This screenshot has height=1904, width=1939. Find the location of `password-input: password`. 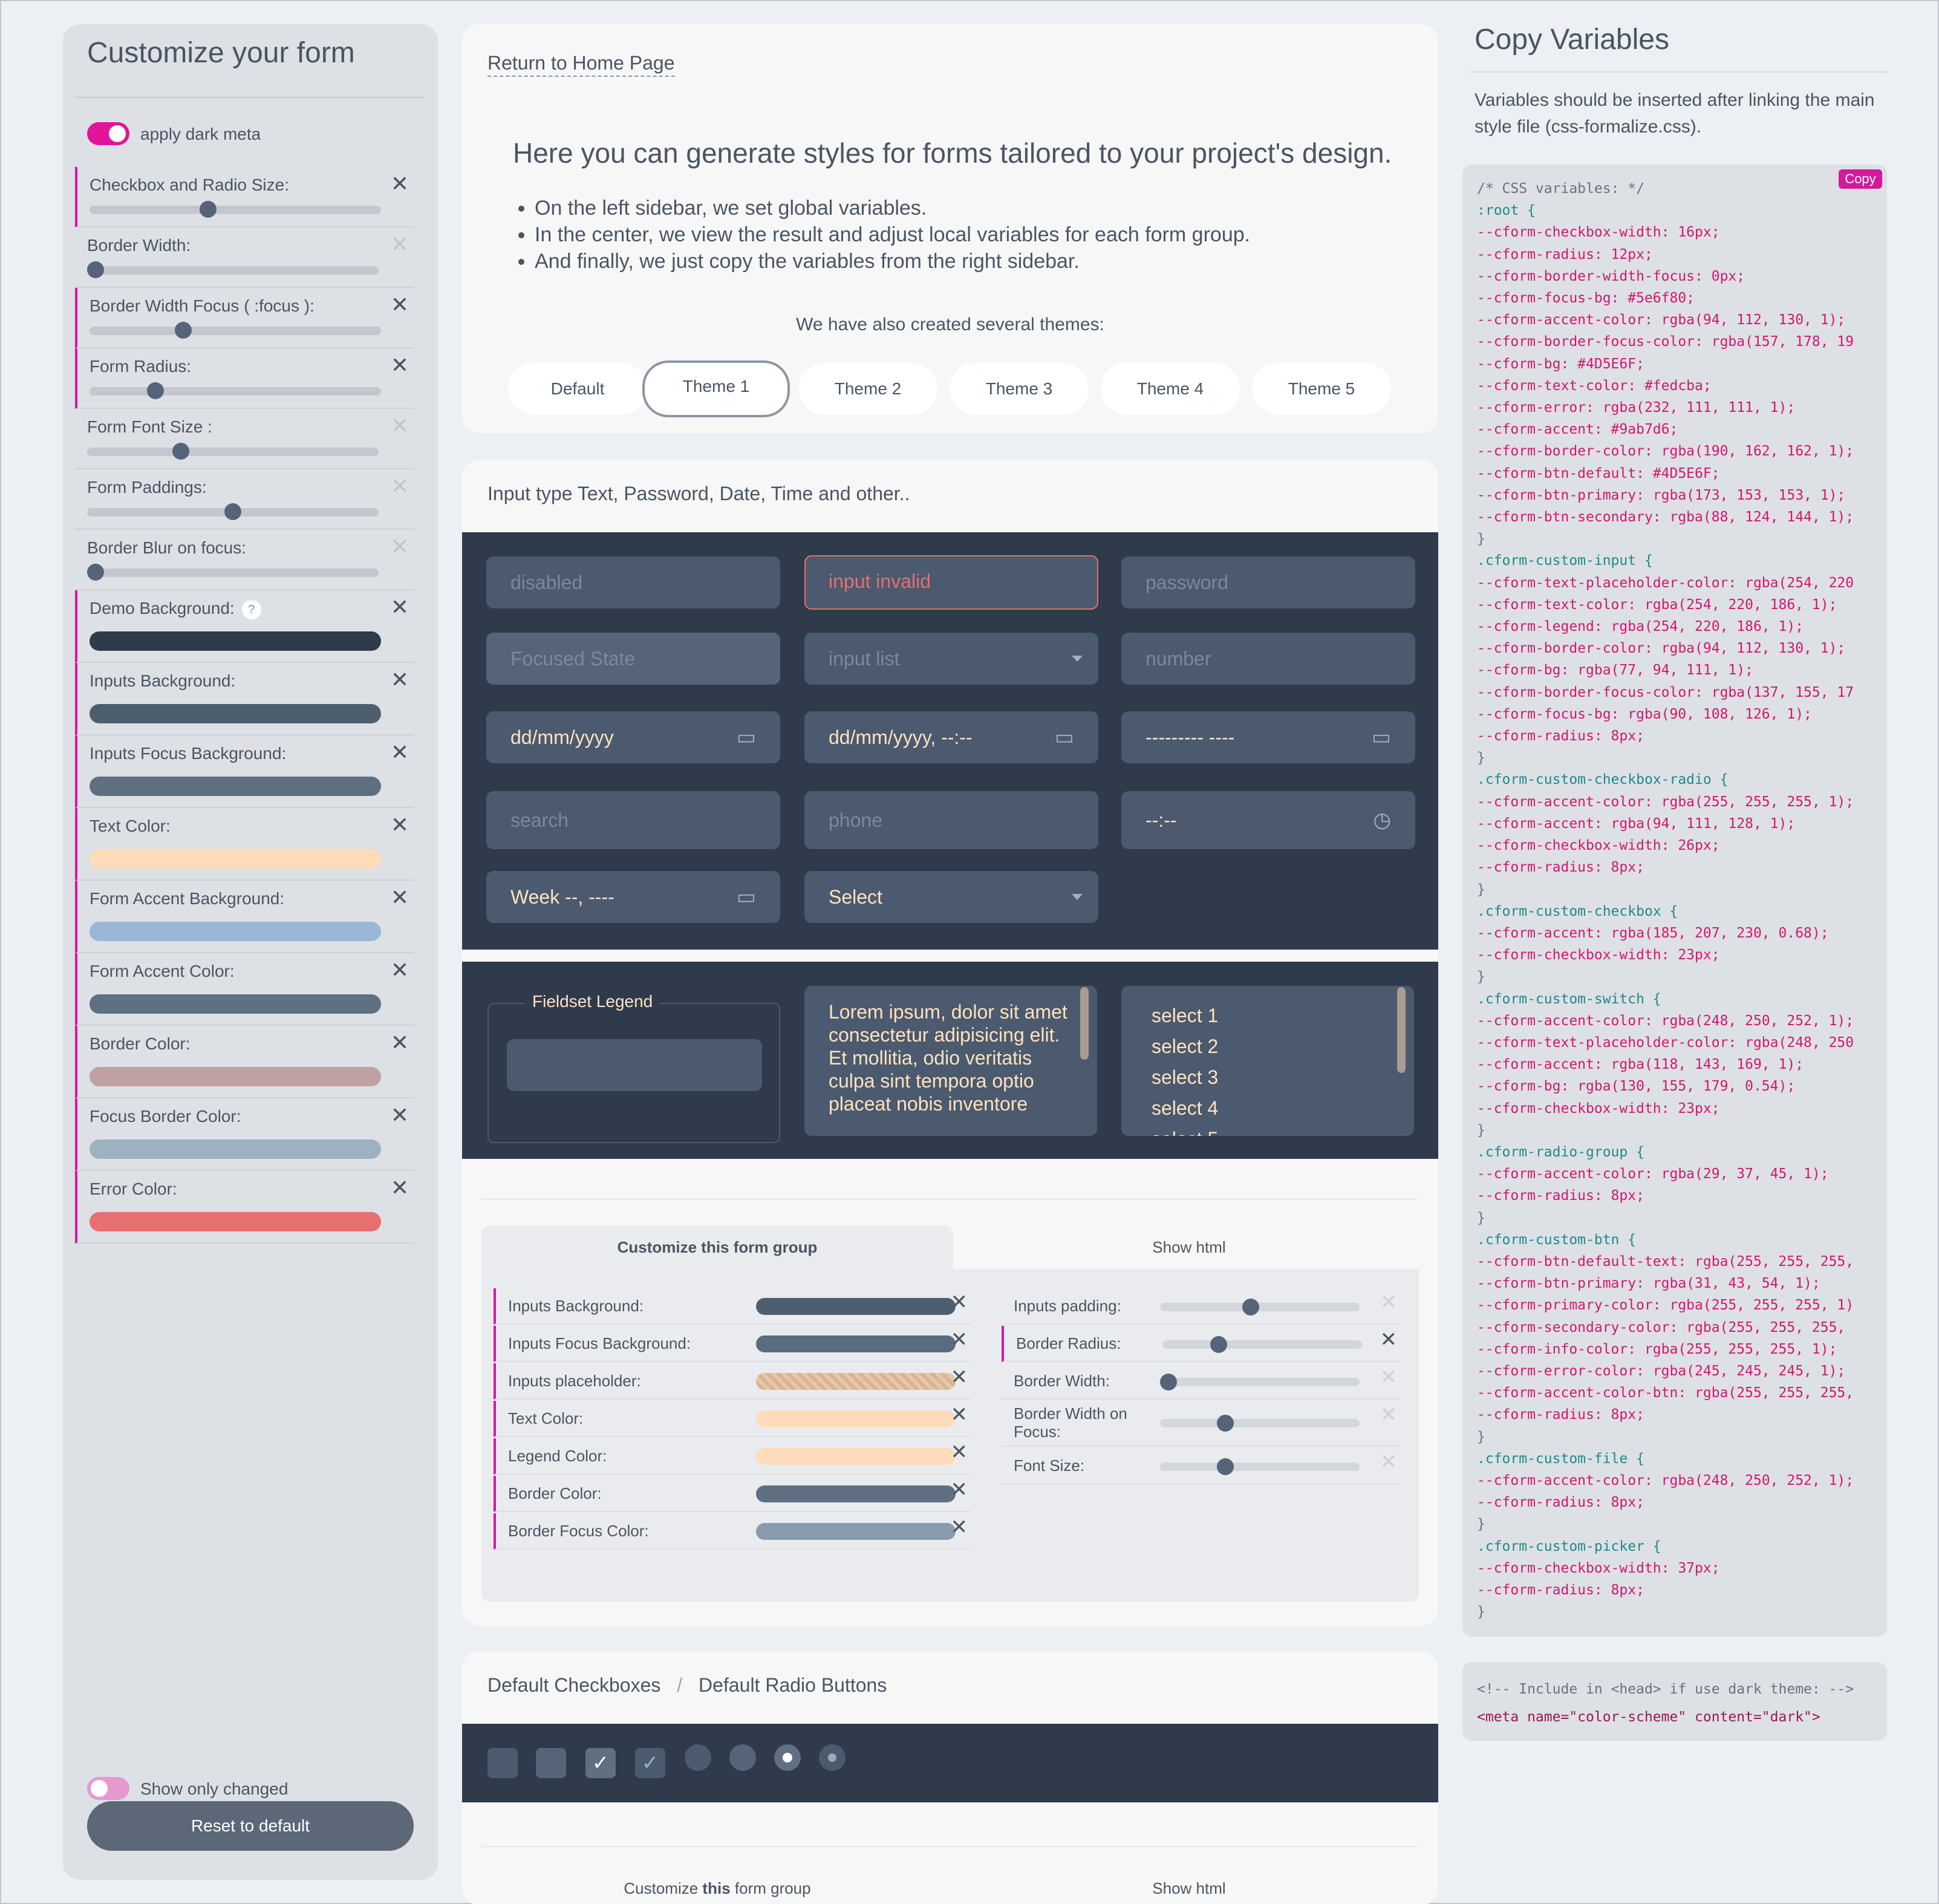

password-input: password is located at coordinates (1268, 582).